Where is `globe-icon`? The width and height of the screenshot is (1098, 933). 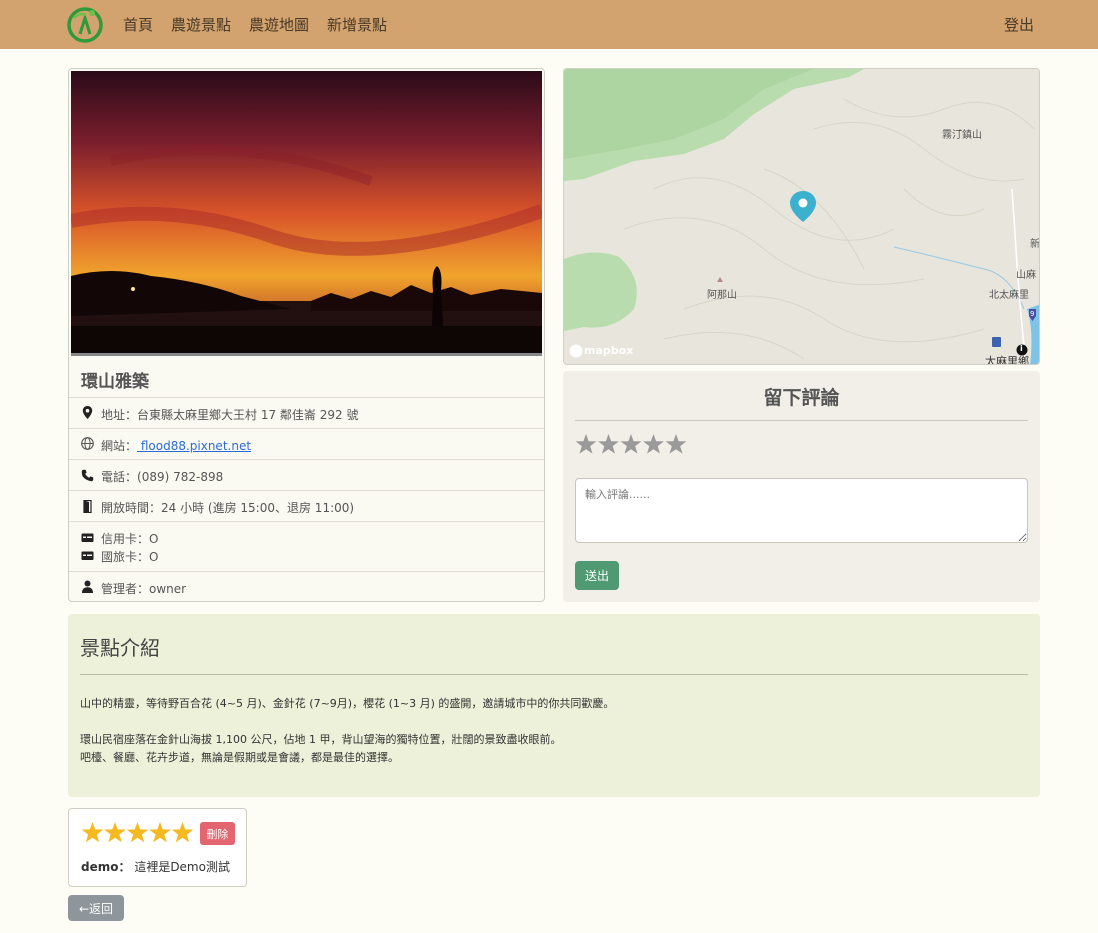 globe-icon is located at coordinates (87, 443).